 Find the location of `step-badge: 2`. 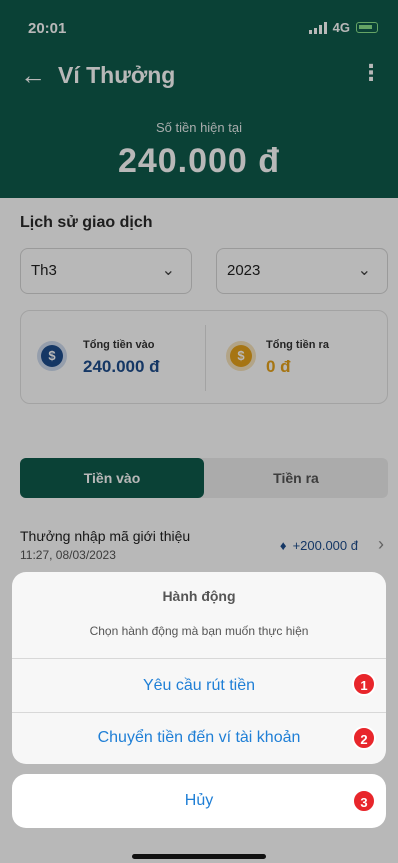

step-badge: 2 is located at coordinates (364, 738).